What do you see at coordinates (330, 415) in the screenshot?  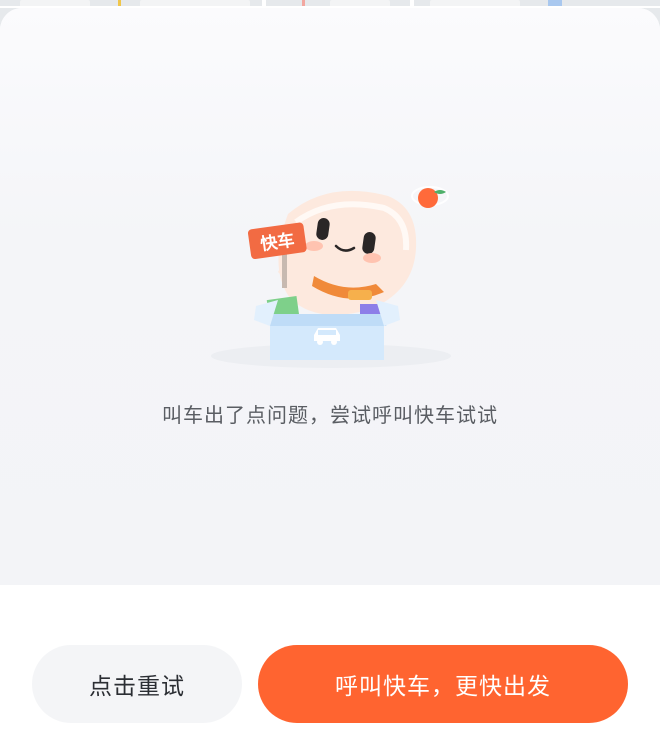 I see `error-message: 叫车出了点问题，尝试呼叫快车试试` at bounding box center [330, 415].